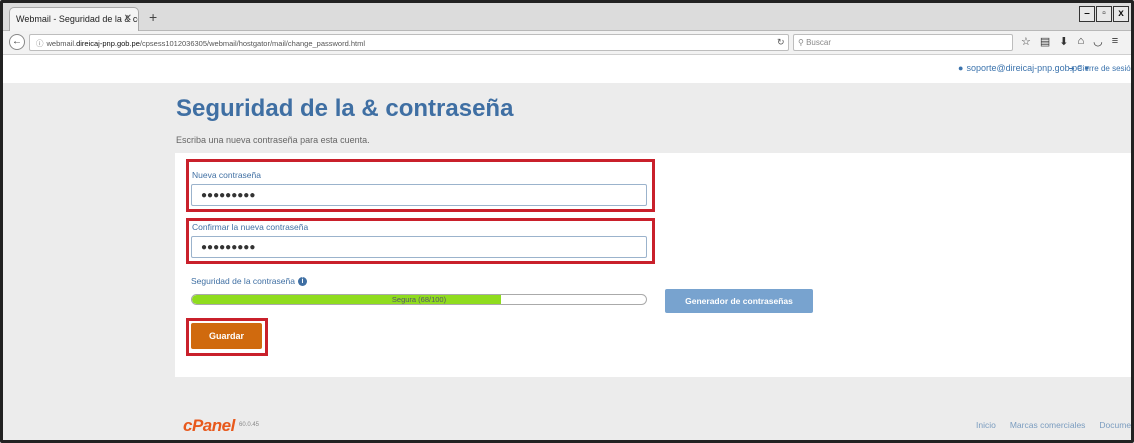 Image resolution: width=1134 pixels, height=443 pixels. What do you see at coordinates (40, 43) in the screenshot?
I see `site-info-icon: ⓘ` at bounding box center [40, 43].